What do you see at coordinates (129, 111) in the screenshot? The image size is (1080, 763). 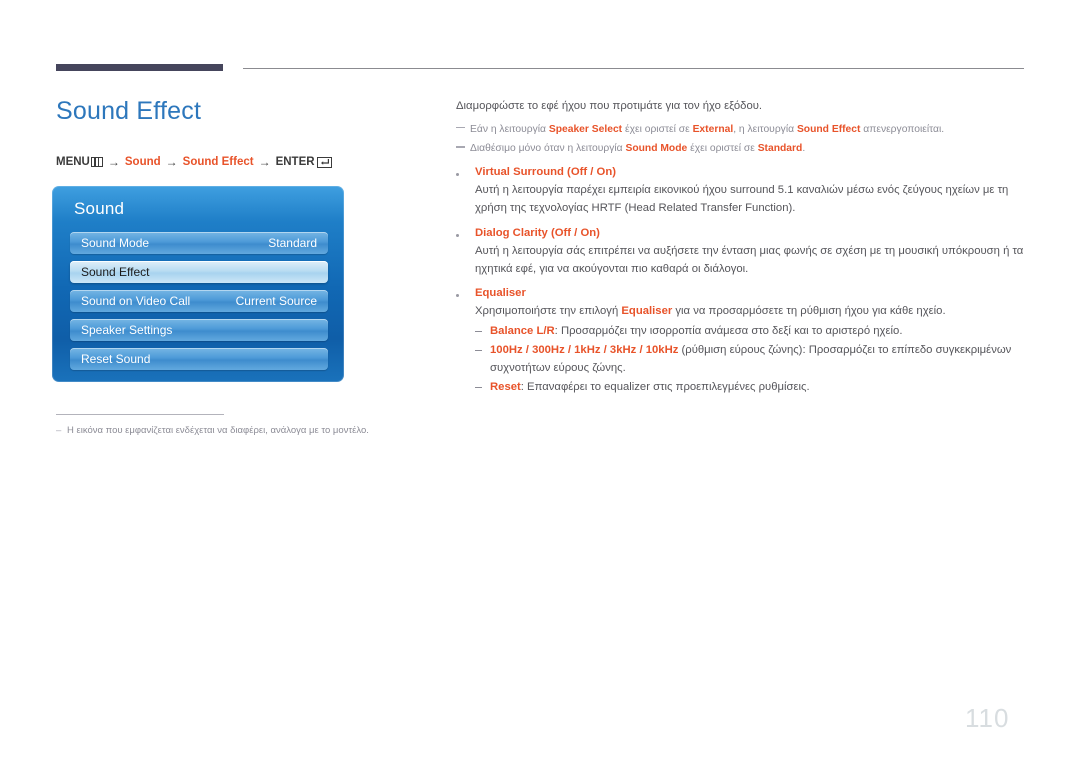 I see `page-title: Sound Effect` at bounding box center [129, 111].